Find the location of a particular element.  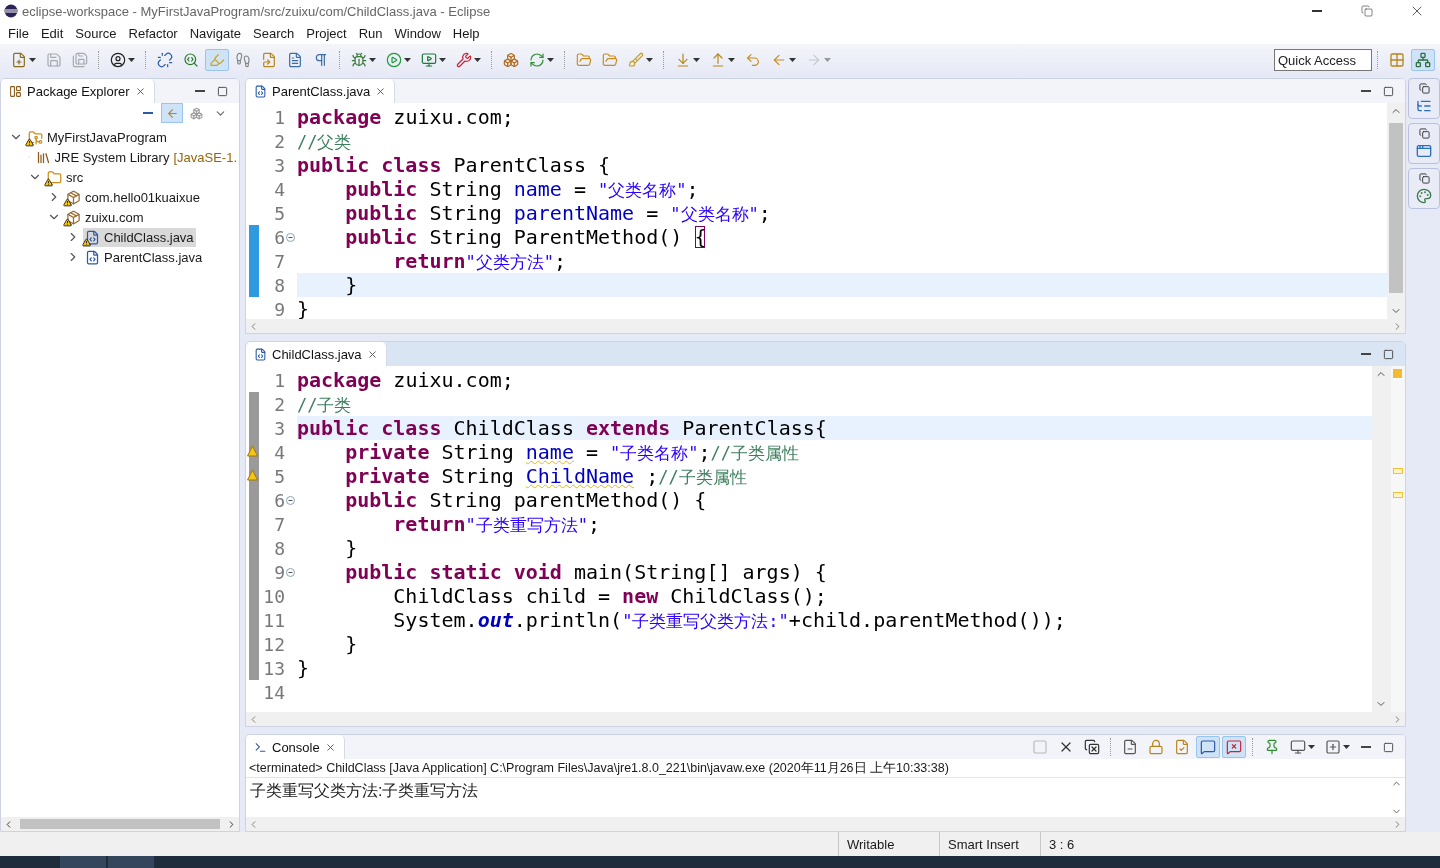

window-icon is located at coordinates (1424, 151).